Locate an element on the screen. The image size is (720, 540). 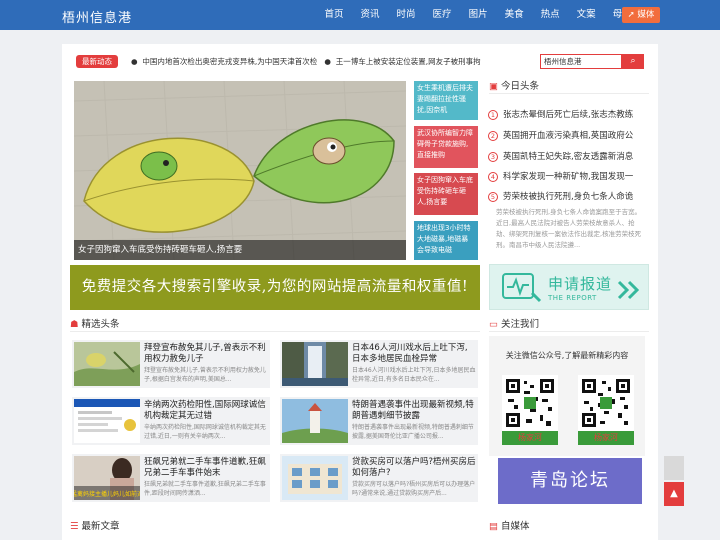
card-title: 拜登宣布赦免其儿子,曾表示不利用权力赦免儿子 is located at coordinates (206, 354).